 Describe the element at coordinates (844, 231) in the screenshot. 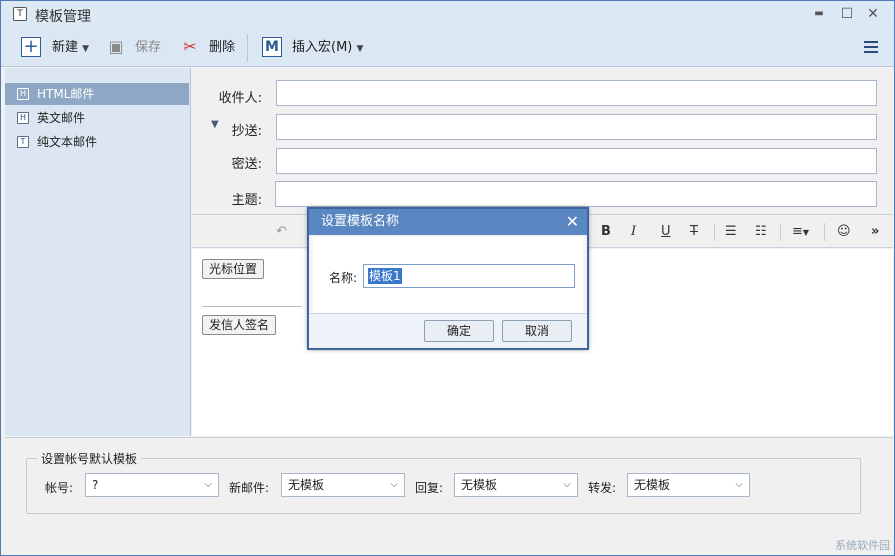

I see `emoji-icon: ☺` at that location.